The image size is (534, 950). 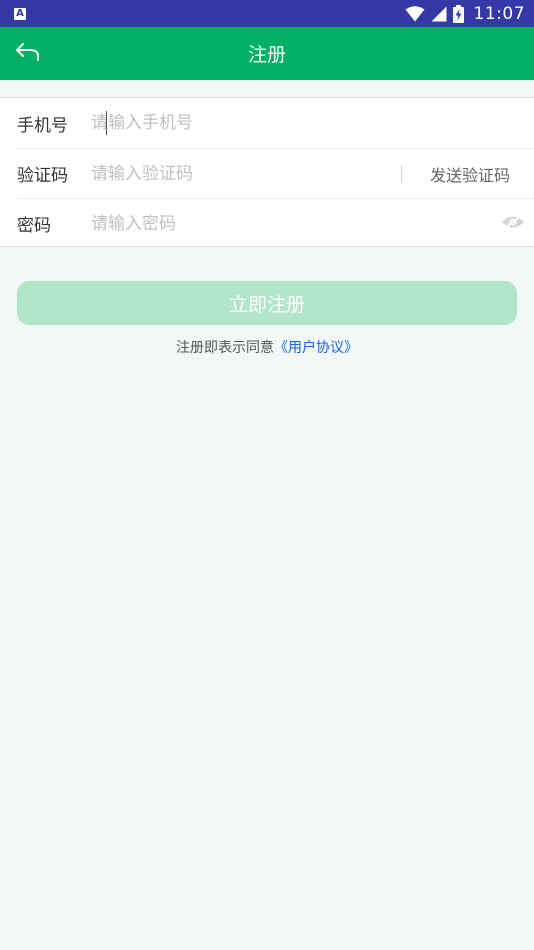 What do you see at coordinates (312, 123) in the screenshot?
I see `phone-input` at bounding box center [312, 123].